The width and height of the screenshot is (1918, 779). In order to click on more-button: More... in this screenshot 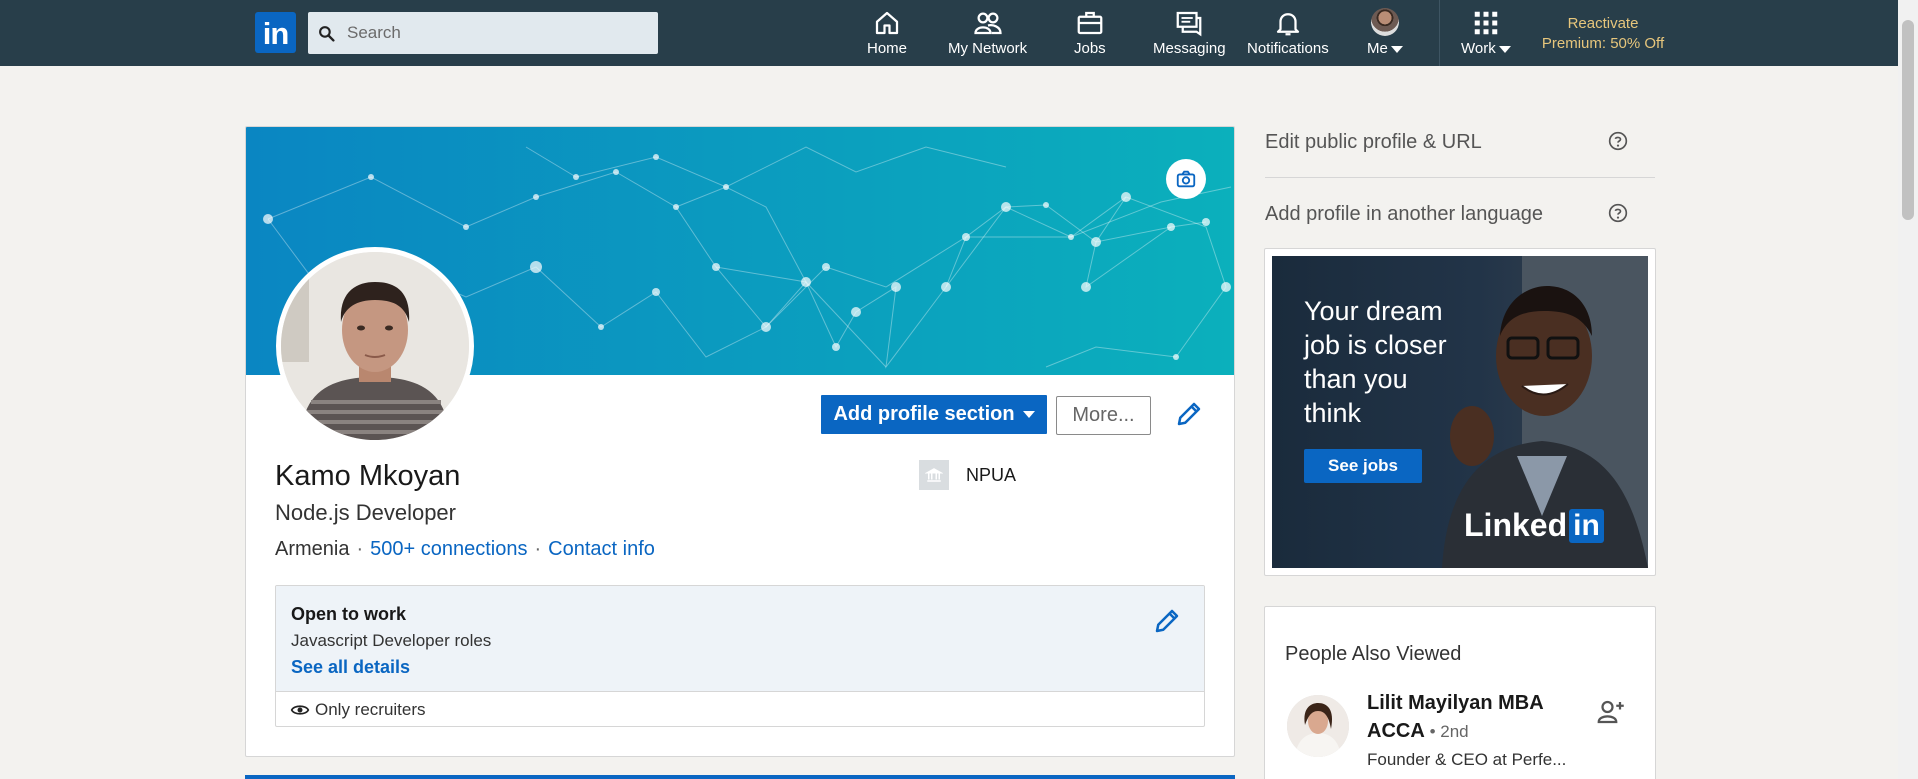, I will do `click(1103, 415)`.